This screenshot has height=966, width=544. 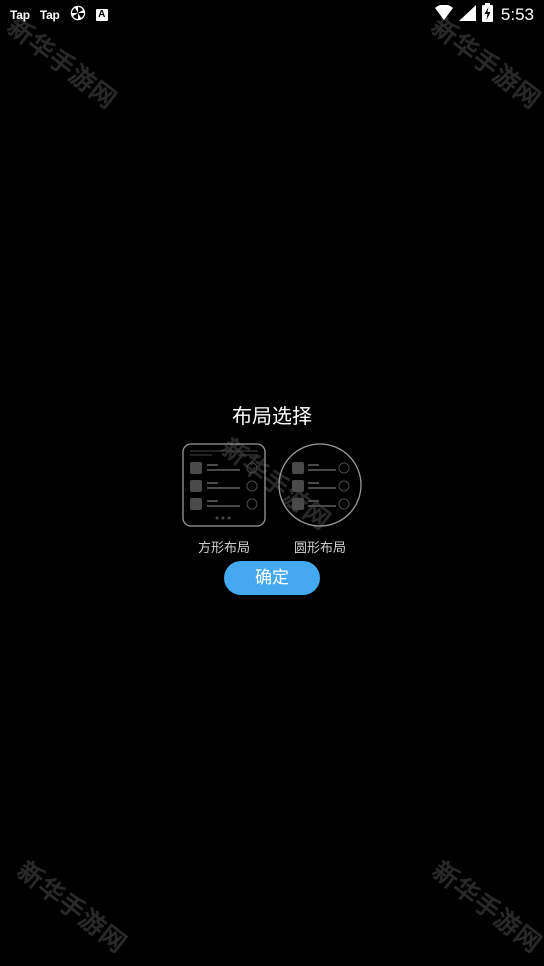 I want to click on status-bar-system: 5:53, so click(x=484, y=14).